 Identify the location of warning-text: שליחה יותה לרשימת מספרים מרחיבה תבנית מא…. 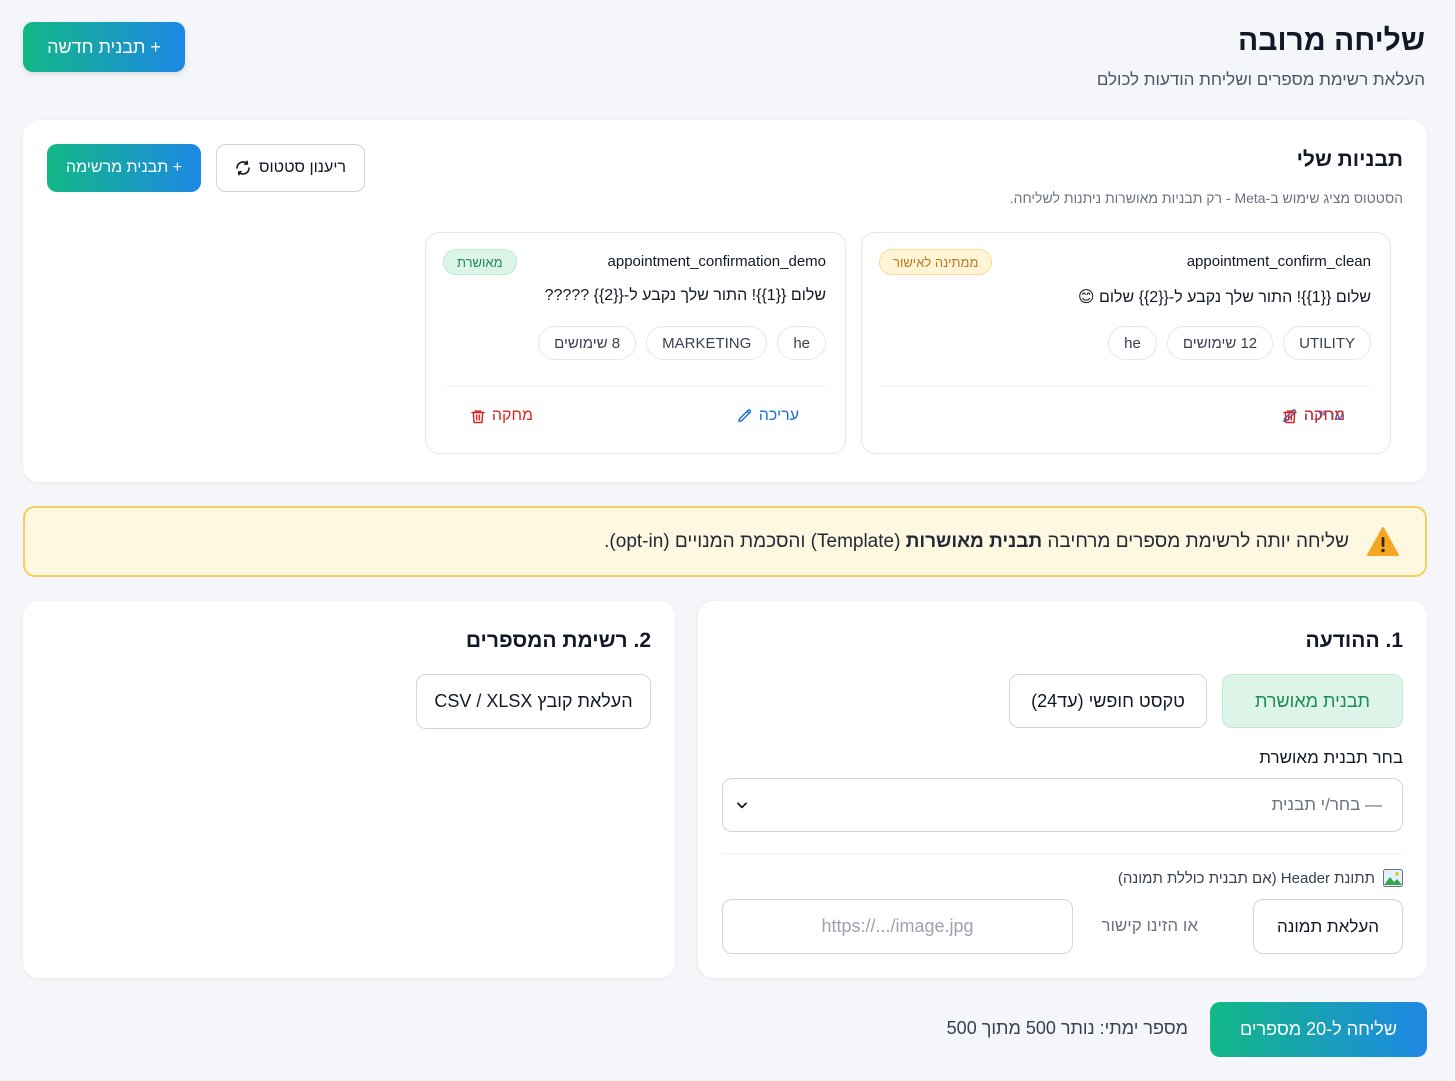
(976, 542).